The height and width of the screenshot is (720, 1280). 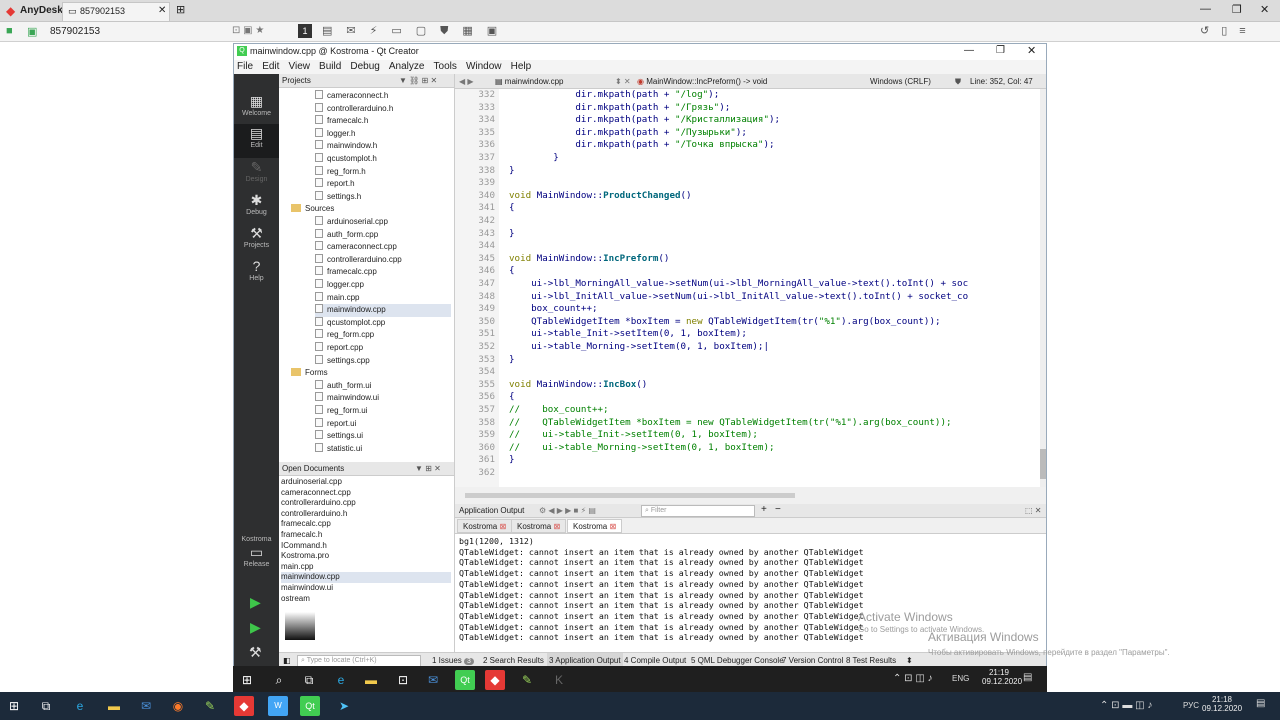 What do you see at coordinates (383, 424) in the screenshot?
I see `tree-file: report.ui` at bounding box center [383, 424].